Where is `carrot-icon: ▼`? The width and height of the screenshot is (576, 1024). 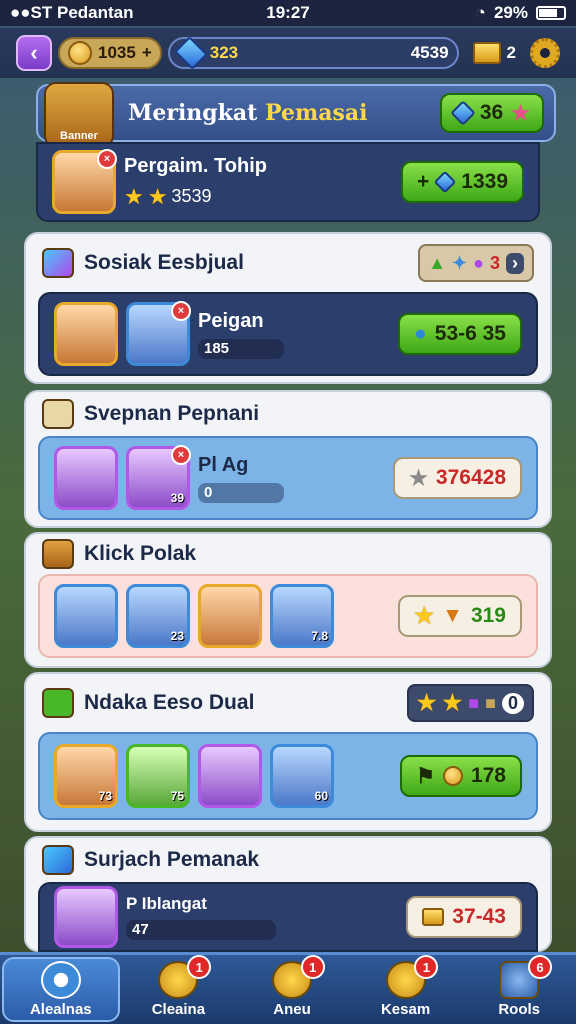 carrot-icon: ▼ is located at coordinates (452, 615).